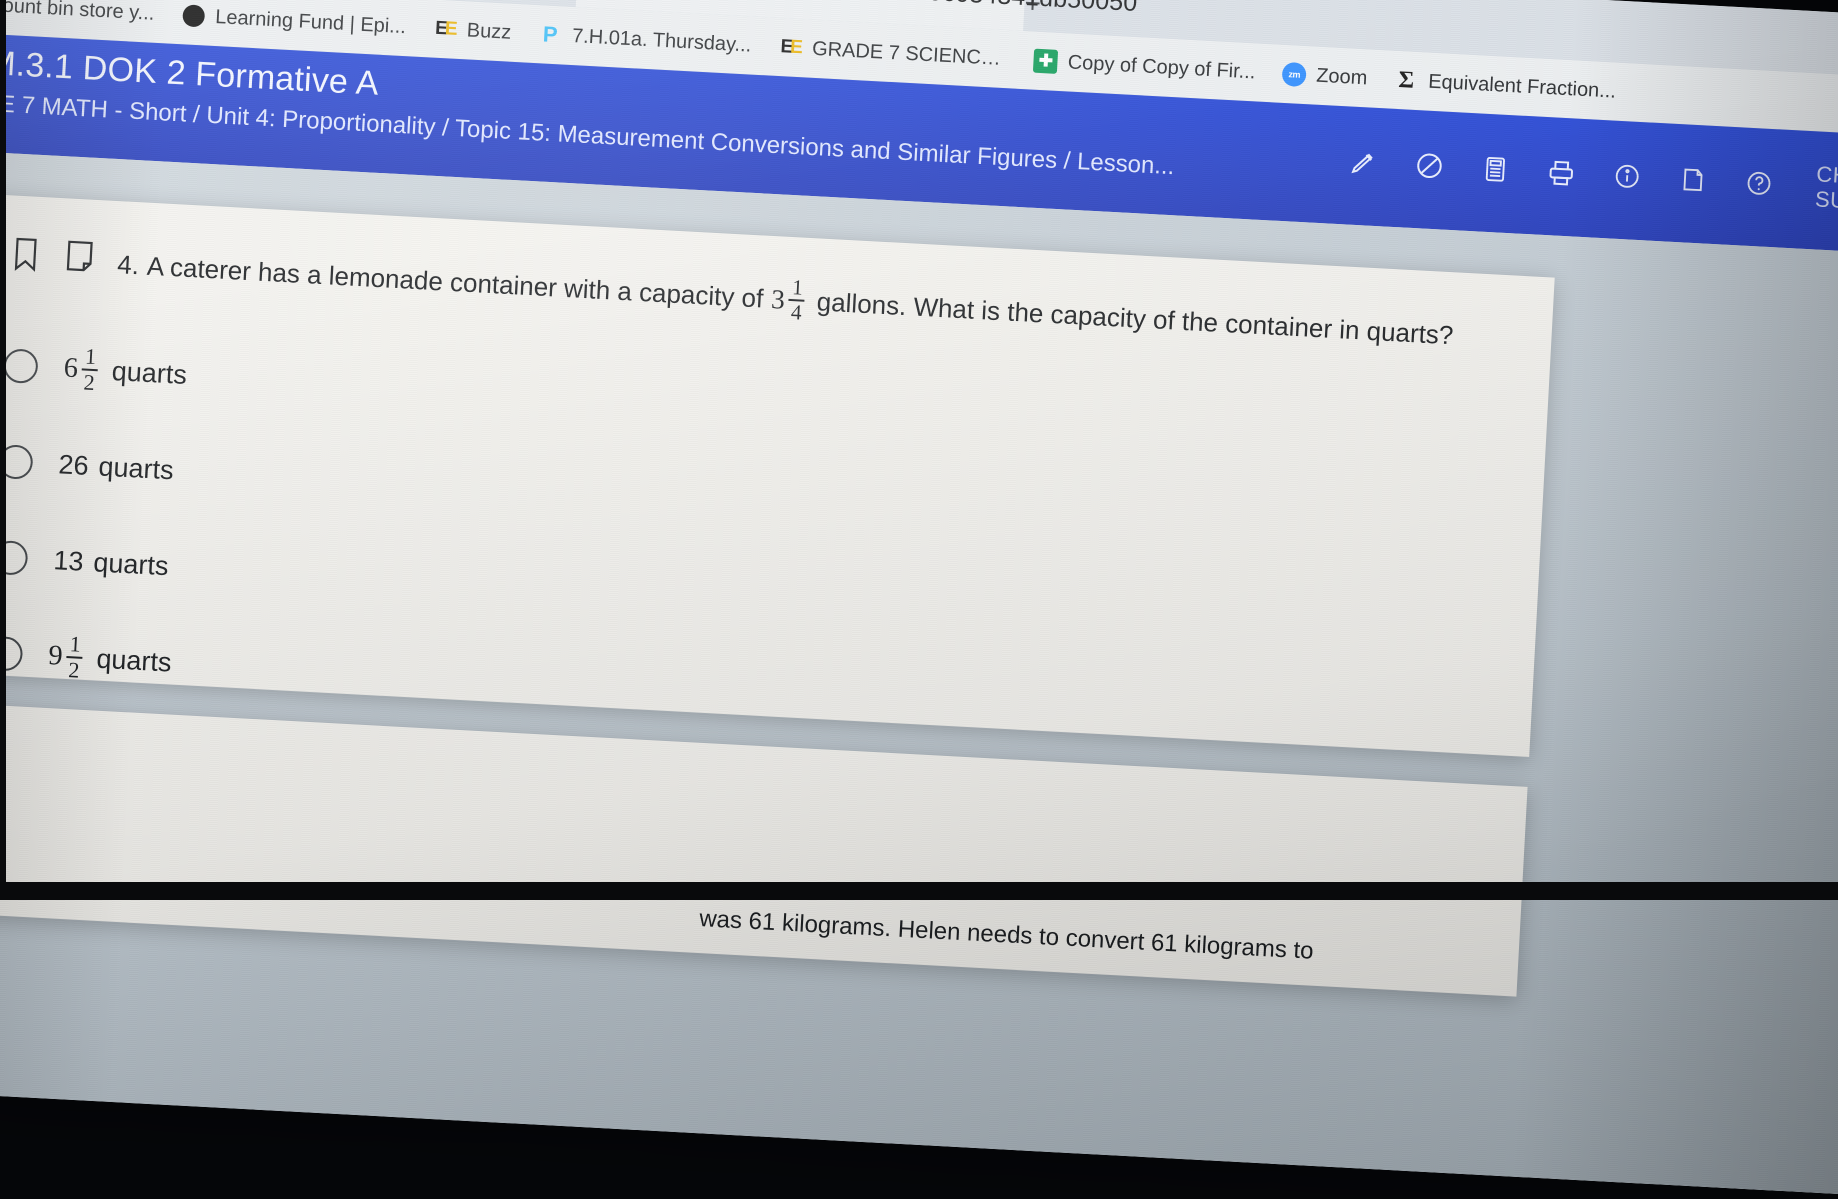 The image size is (1838, 1199). Describe the element at coordinates (1495, 169) in the screenshot. I see `calculator-icon` at that location.